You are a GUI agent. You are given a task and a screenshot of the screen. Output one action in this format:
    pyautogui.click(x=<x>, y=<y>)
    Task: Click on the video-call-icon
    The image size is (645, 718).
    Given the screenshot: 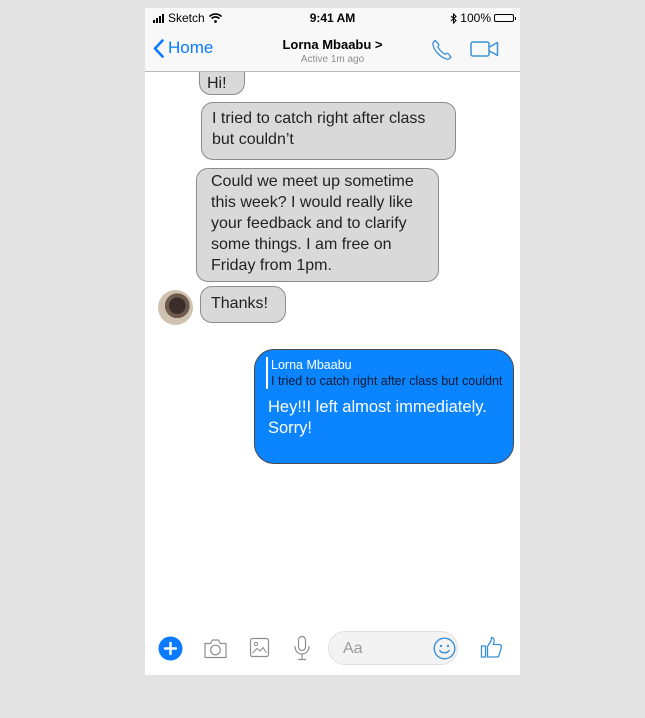 What is the action you would take?
    pyautogui.click(x=484, y=49)
    